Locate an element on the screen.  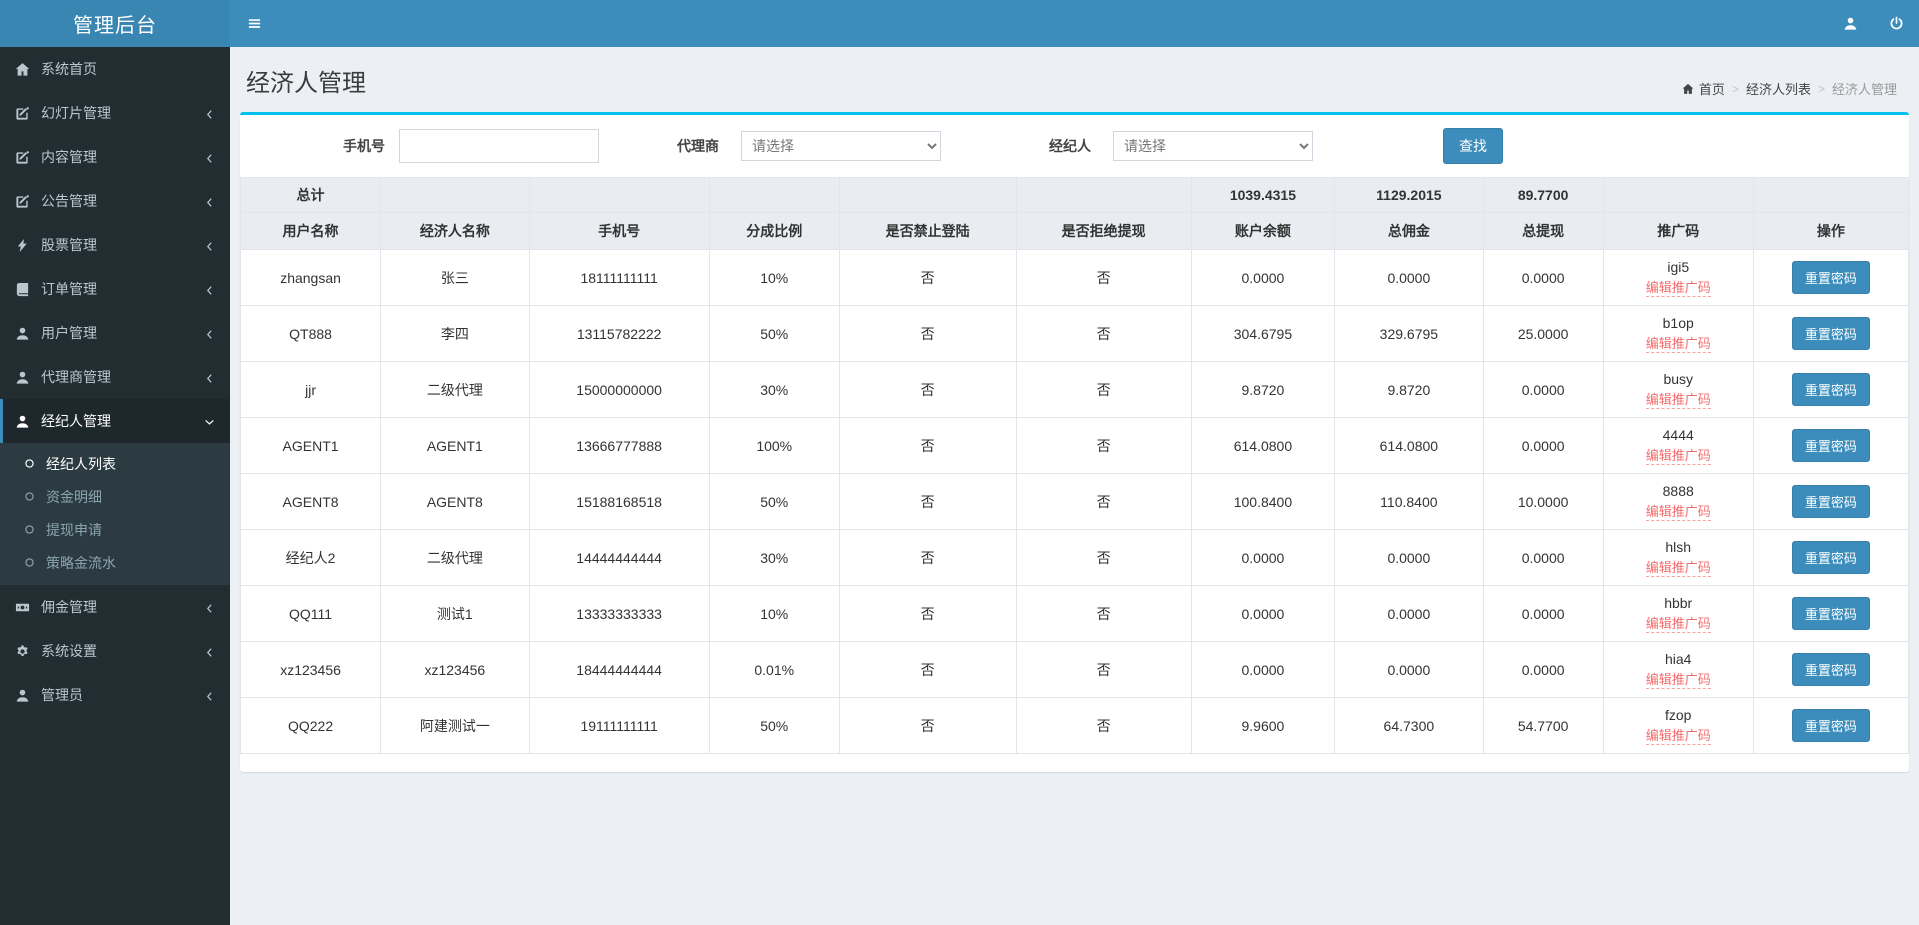
sidebar-item-slides: 幻灯片管理 is located at coordinates (115, 113).